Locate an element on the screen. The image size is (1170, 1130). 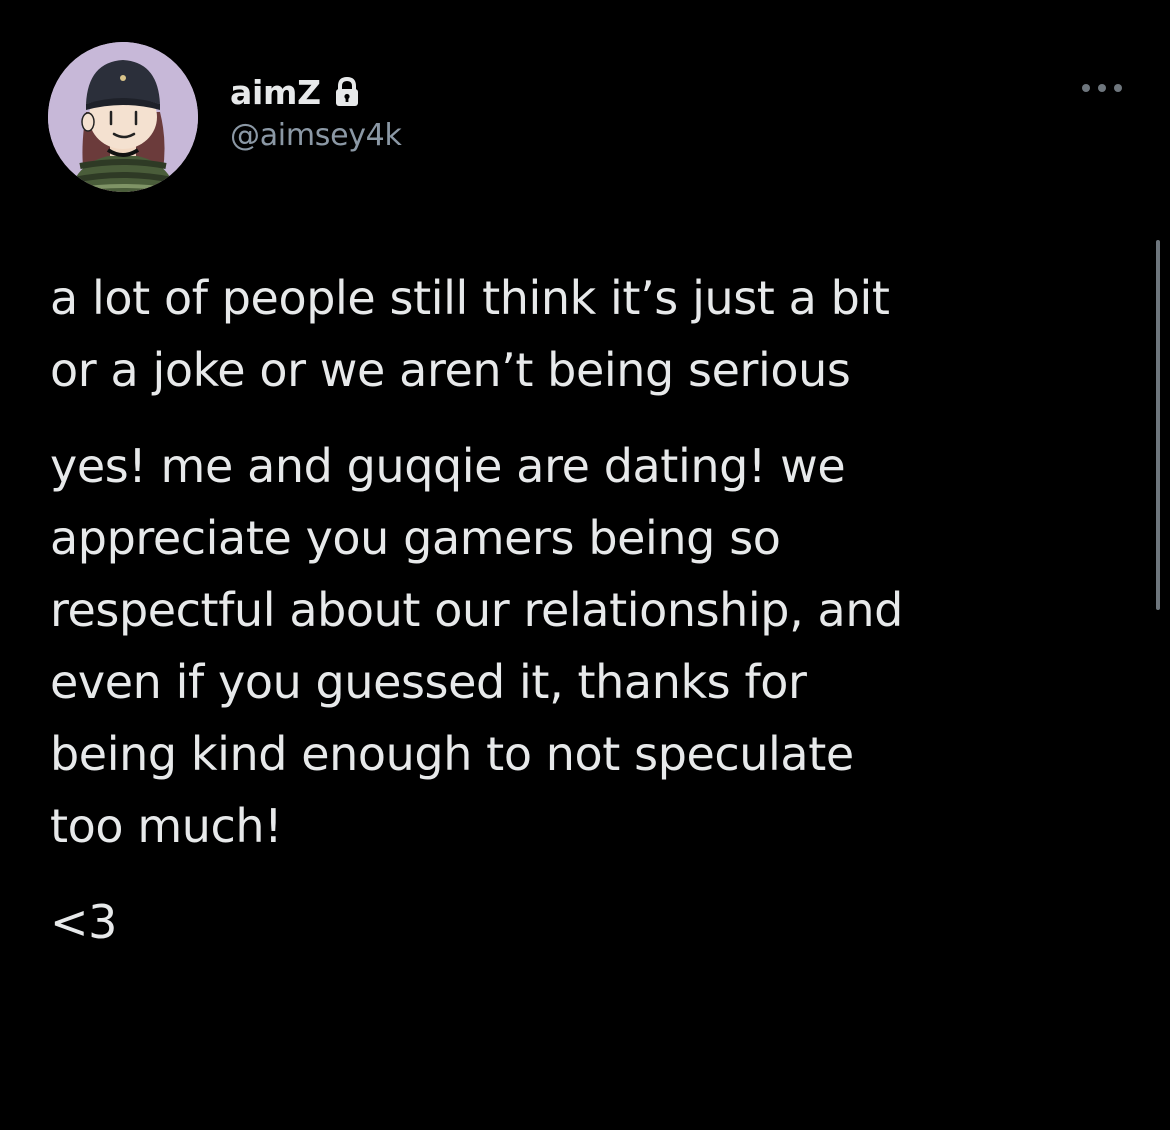
avatar-illustration-icon is located at coordinates (123, 117).